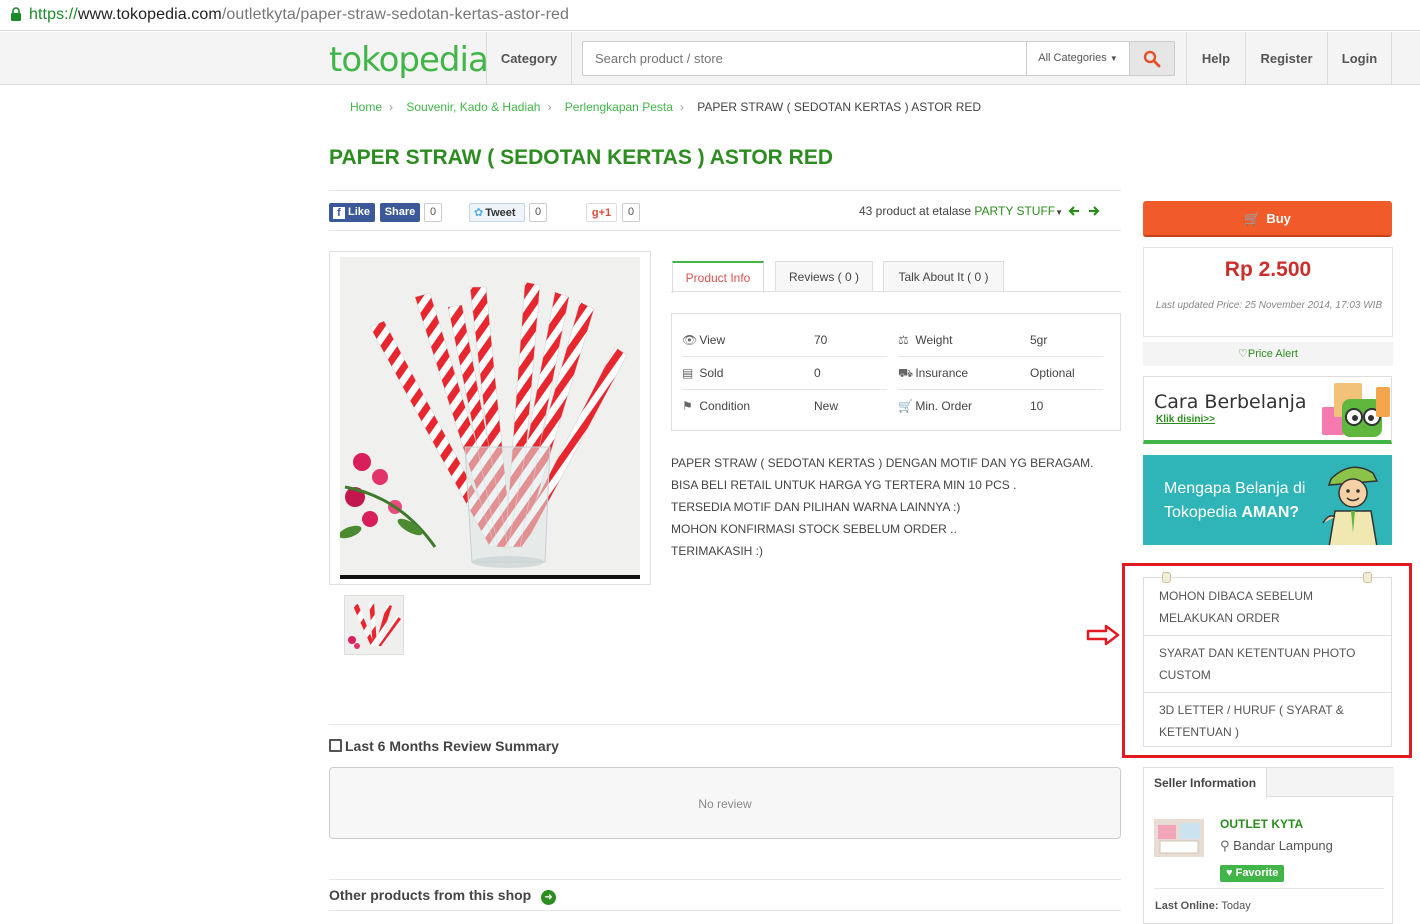 The height and width of the screenshot is (924, 1420). I want to click on review-summary-title: Last 6 Months Review Summary, so click(444, 746).